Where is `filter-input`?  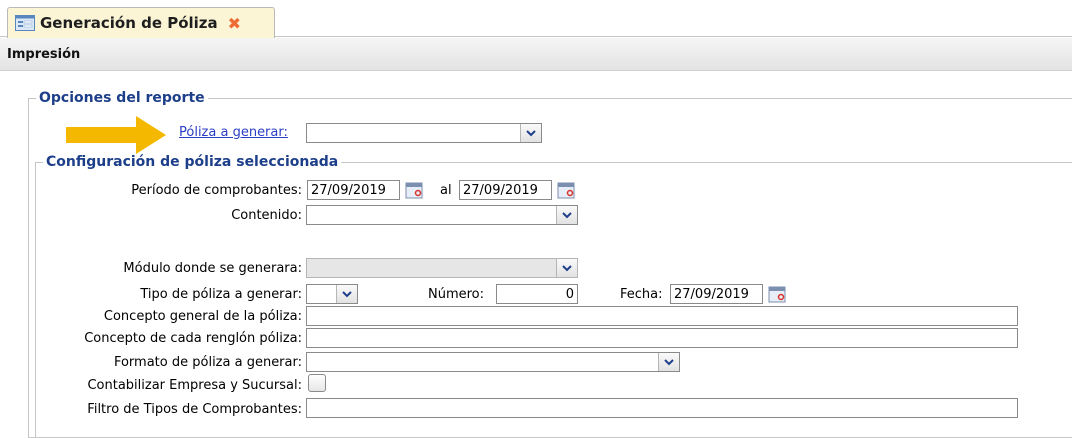 filter-input is located at coordinates (662, 408).